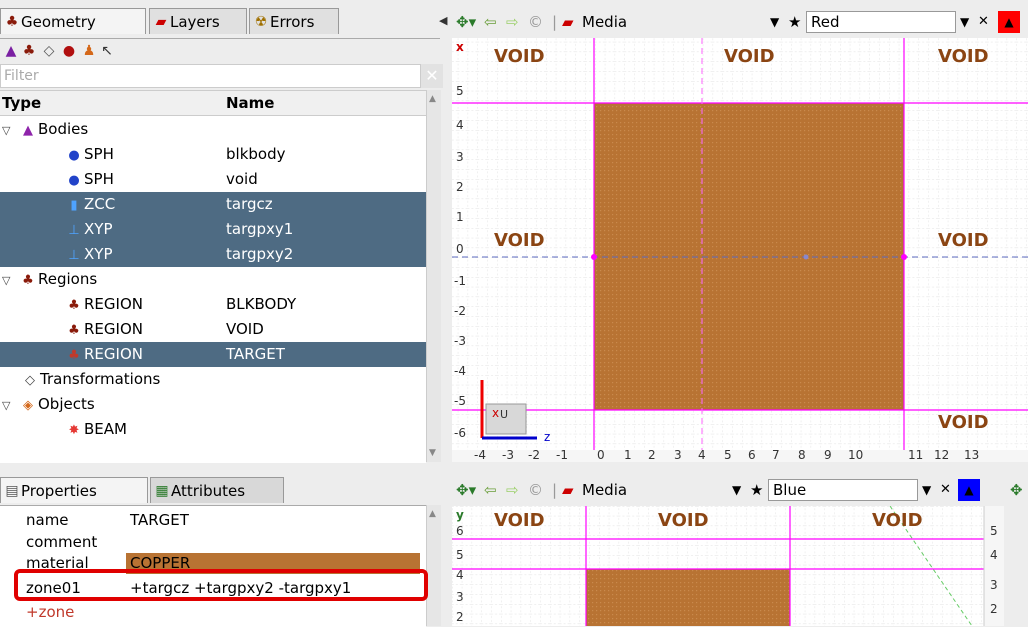 This screenshot has width=1028, height=627. I want to click on x-tick: 12, so click(942, 455).